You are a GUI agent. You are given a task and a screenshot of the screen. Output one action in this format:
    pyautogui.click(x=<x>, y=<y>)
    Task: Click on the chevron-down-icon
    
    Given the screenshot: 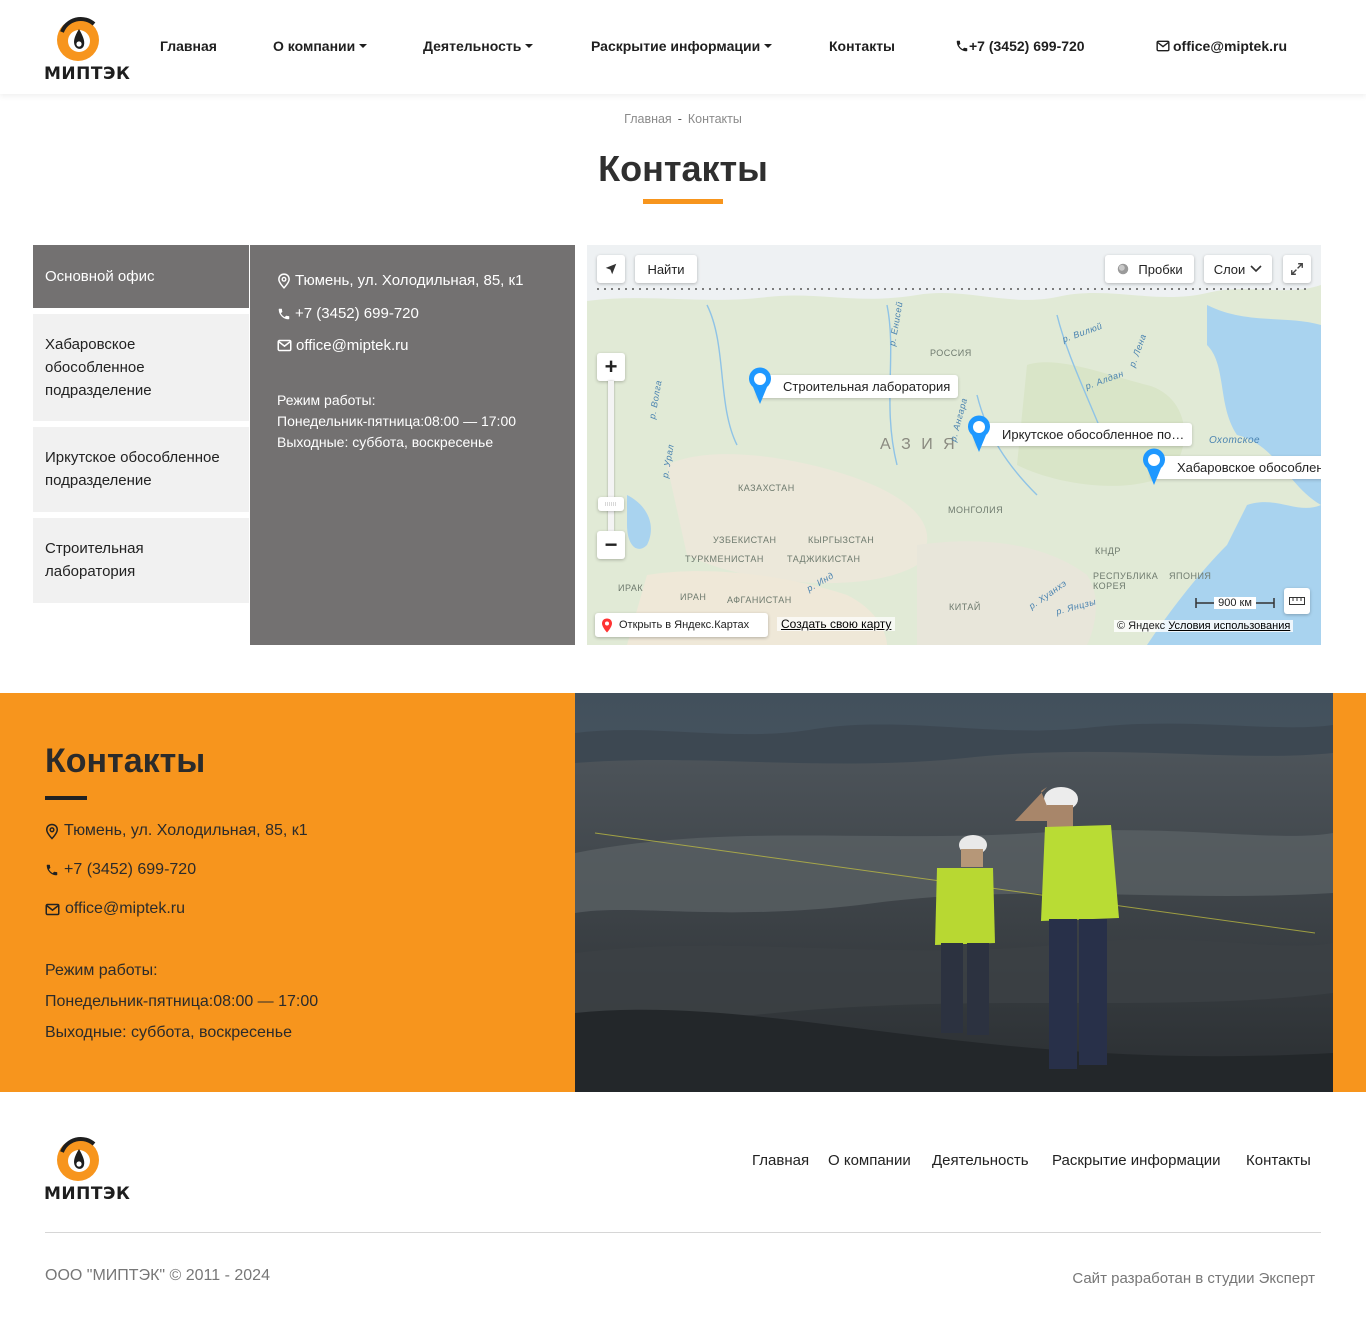 What is the action you would take?
    pyautogui.click(x=1256, y=269)
    